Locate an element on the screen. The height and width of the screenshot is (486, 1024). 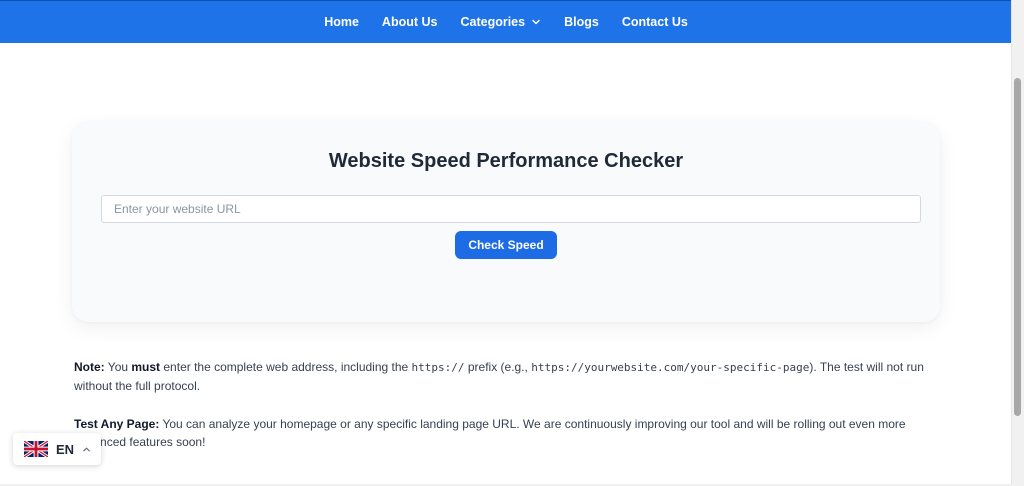
note-must: must is located at coordinates (146, 367).